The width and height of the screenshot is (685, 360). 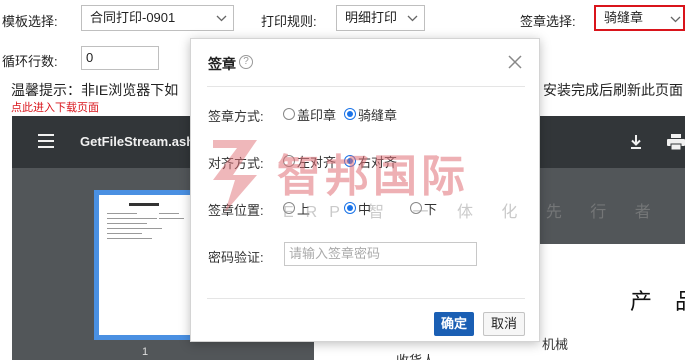 I want to click on page-thumbnail-preview, so click(x=149, y=265).